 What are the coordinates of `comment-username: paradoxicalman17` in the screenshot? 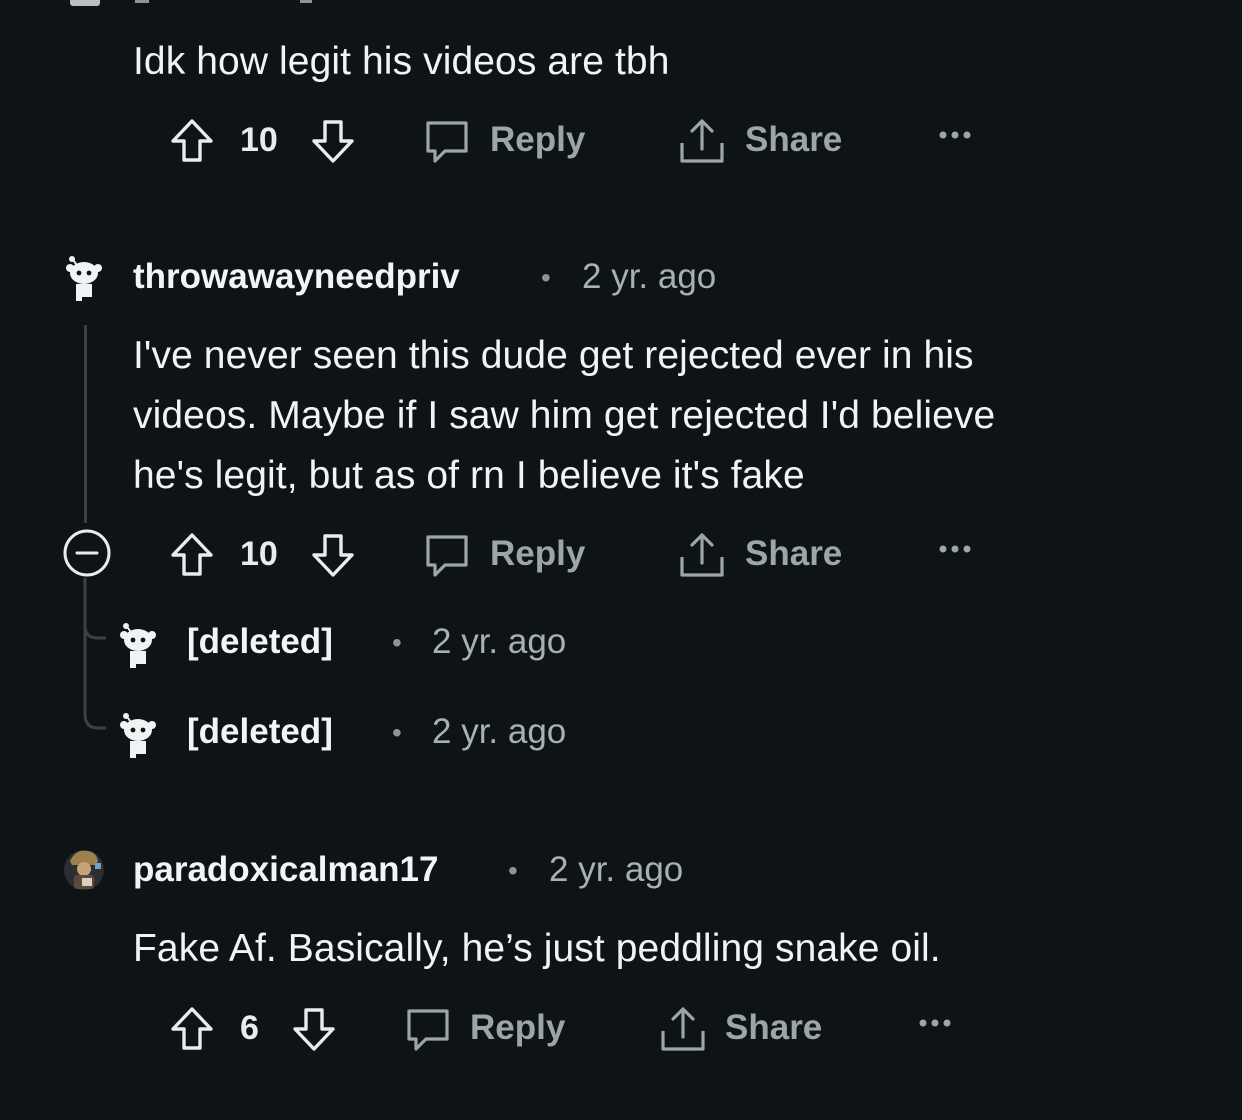 It's located at (285, 870).